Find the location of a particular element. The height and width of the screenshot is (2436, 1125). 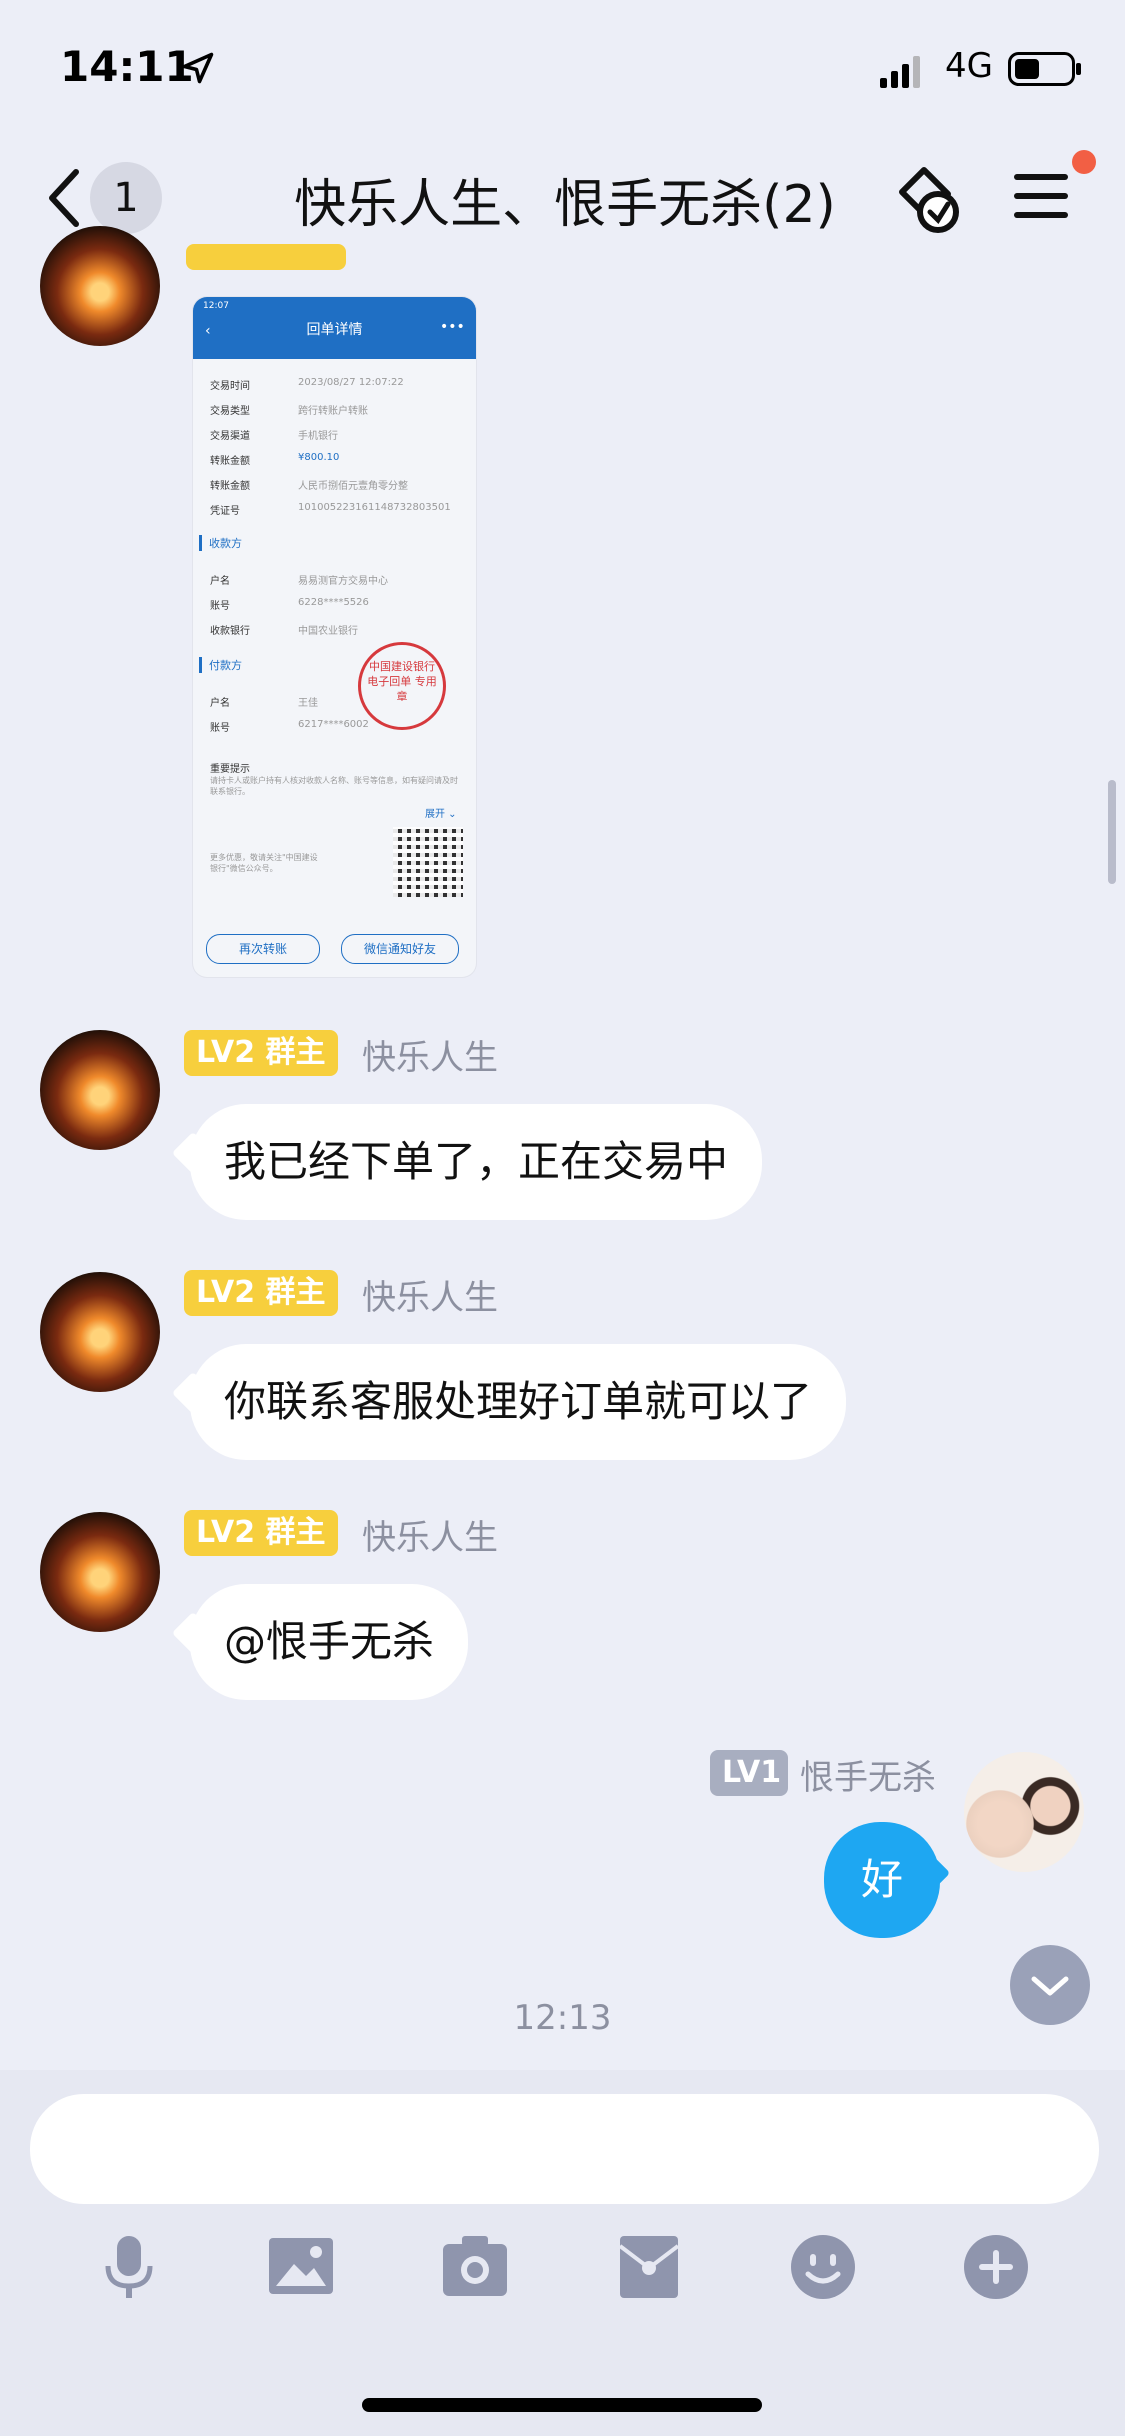

message-bubble: 你联系客服处理好订单就可以了 is located at coordinates (518, 1402).